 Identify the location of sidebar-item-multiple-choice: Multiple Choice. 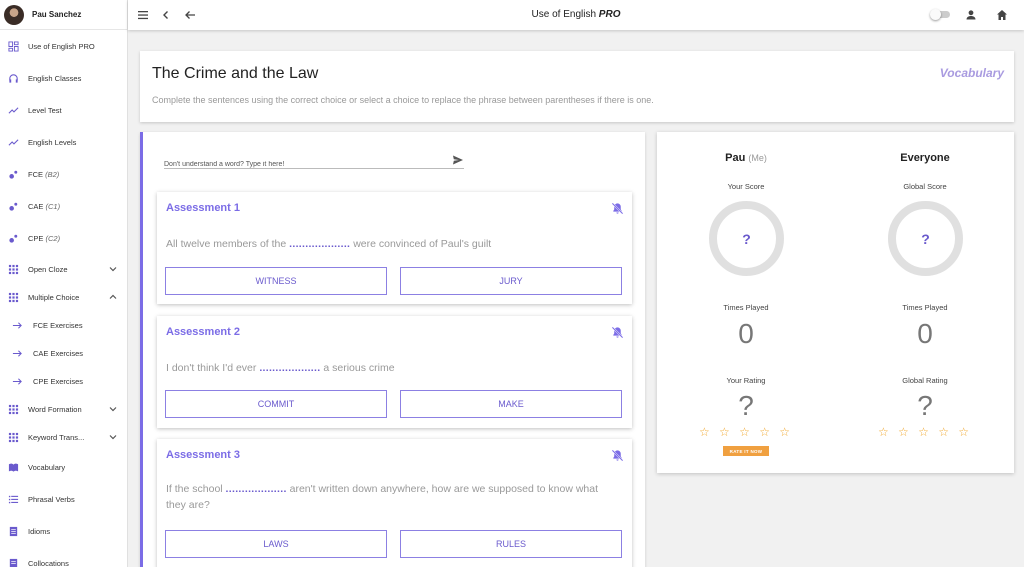
(63, 297).